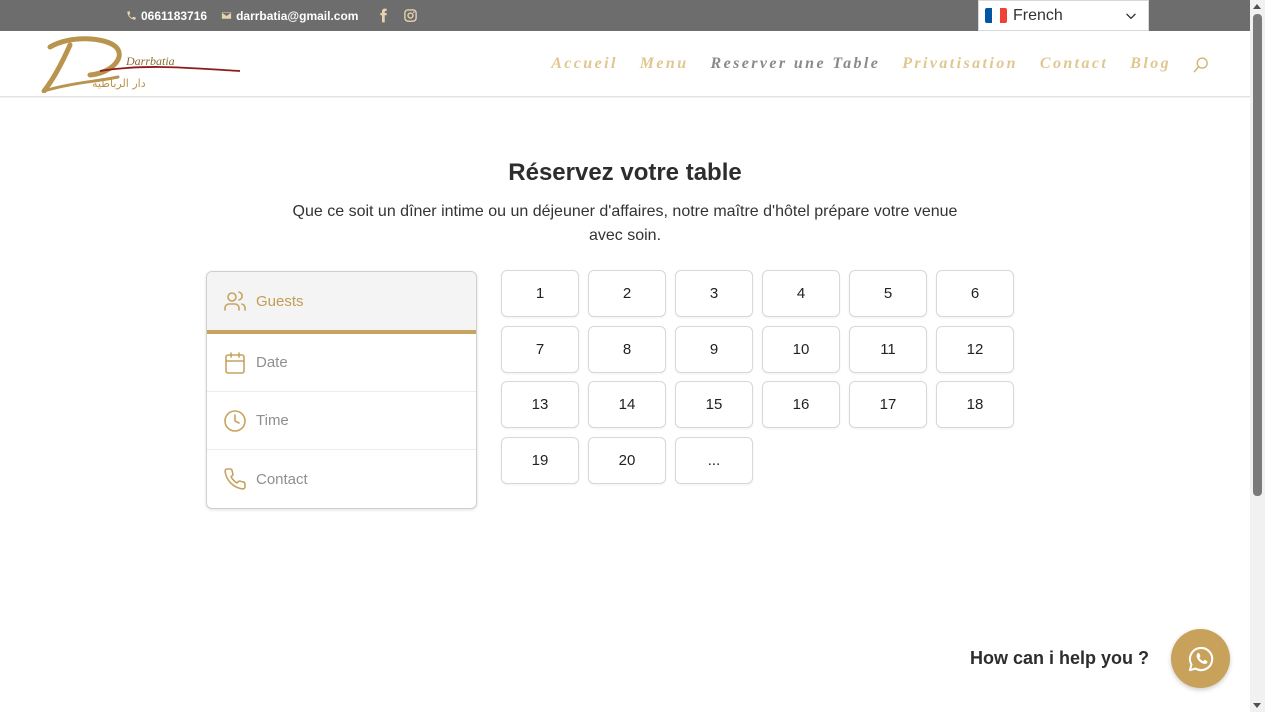  Describe the element at coordinates (540, 460) in the screenshot. I see `guest-option-19: 19` at that location.